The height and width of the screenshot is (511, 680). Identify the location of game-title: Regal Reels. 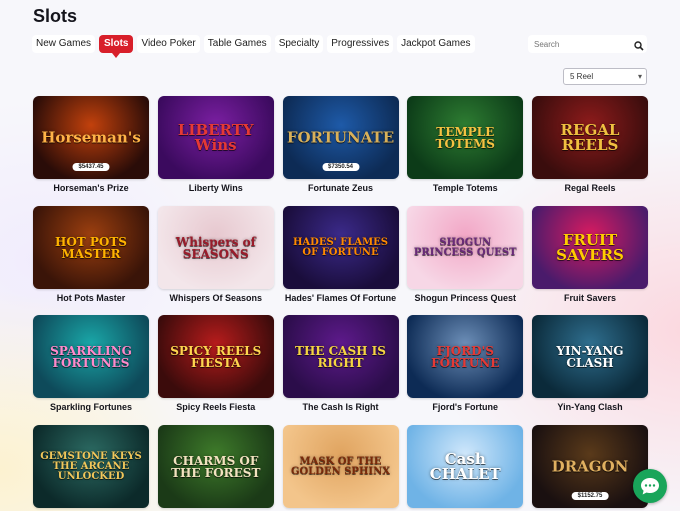
(590, 188).